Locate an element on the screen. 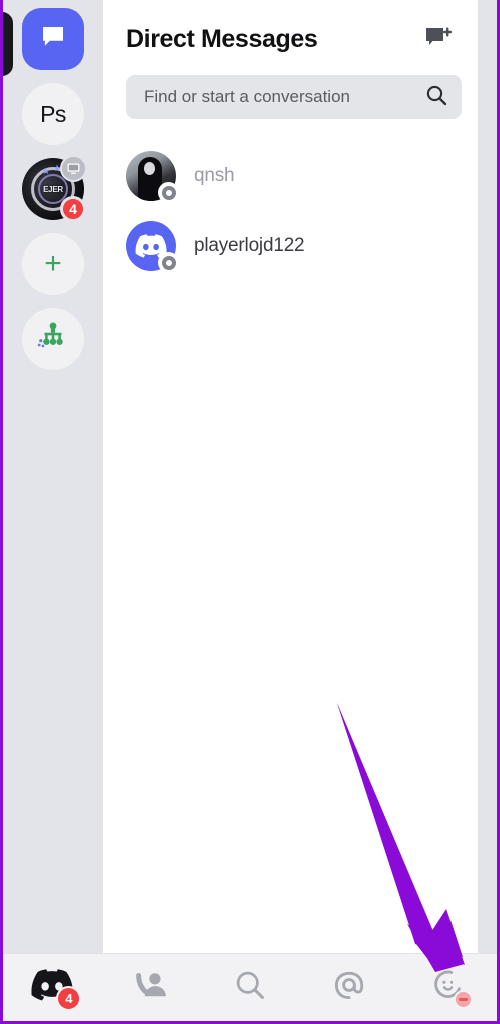  search-input: Find or start a conversation is located at coordinates (294, 97).